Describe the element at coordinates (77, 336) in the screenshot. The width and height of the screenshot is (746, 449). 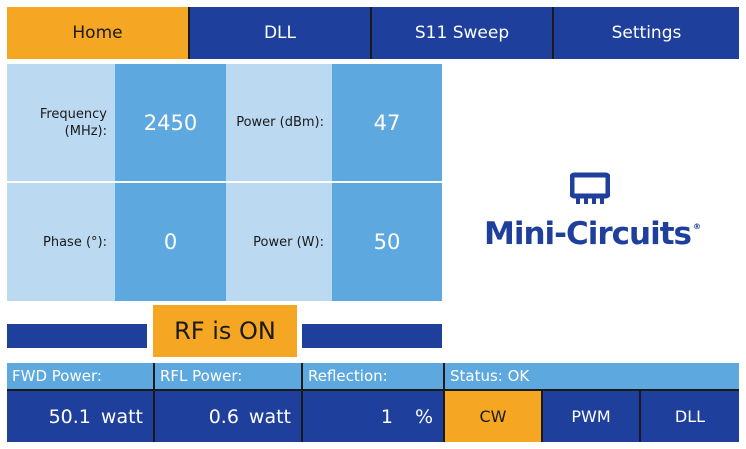
I see `rf-bar-left` at that location.